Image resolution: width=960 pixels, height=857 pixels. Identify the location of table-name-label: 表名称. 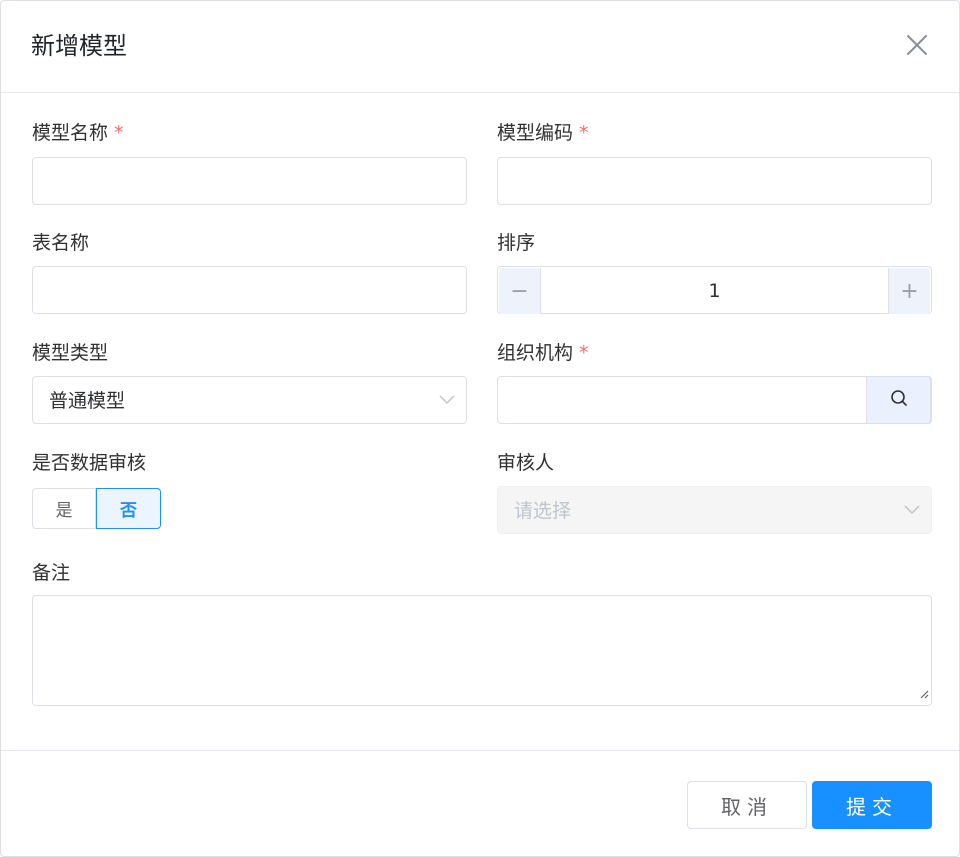
(61, 243).